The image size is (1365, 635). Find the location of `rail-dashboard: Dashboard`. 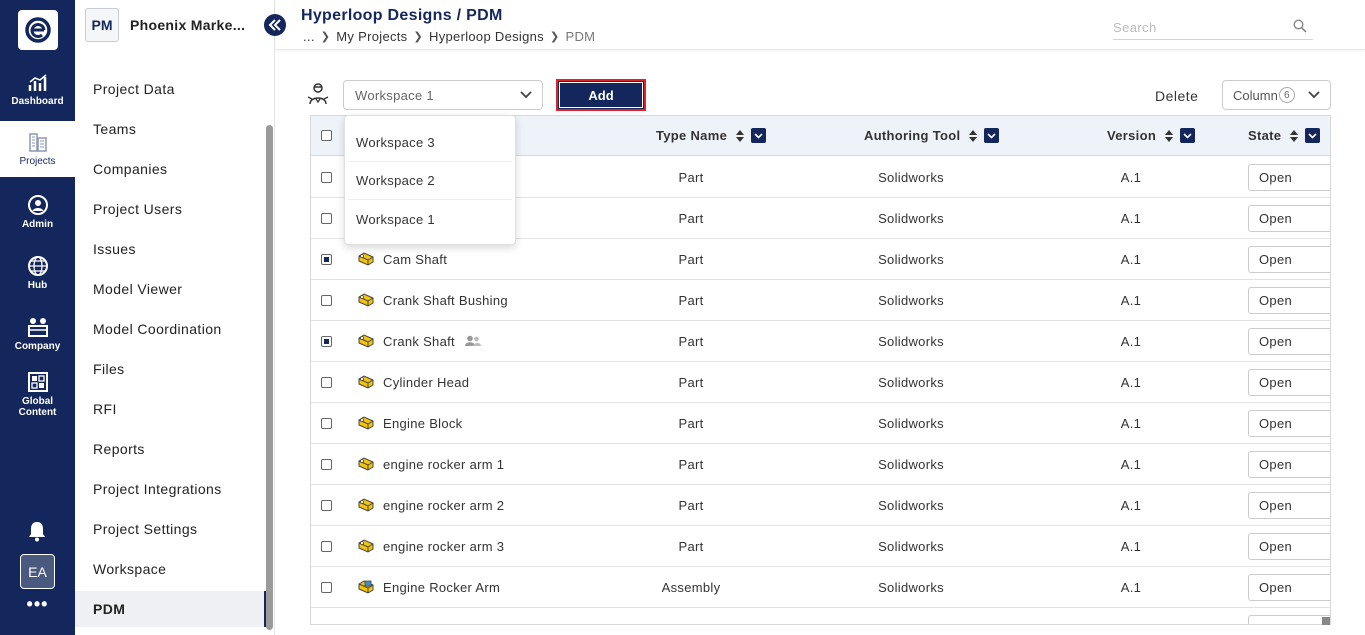

rail-dashboard: Dashboard is located at coordinates (37, 90).